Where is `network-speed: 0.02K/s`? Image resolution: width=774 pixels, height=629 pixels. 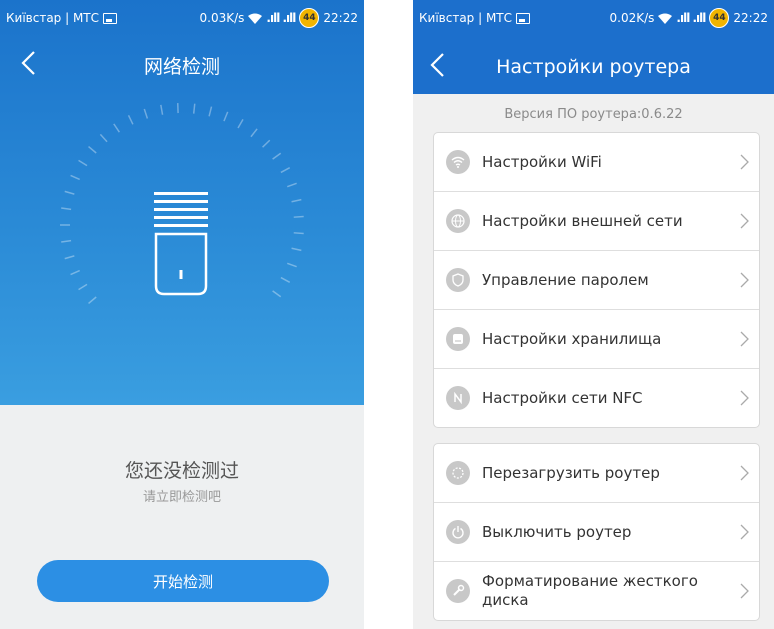
network-speed: 0.02K/s is located at coordinates (632, 18).